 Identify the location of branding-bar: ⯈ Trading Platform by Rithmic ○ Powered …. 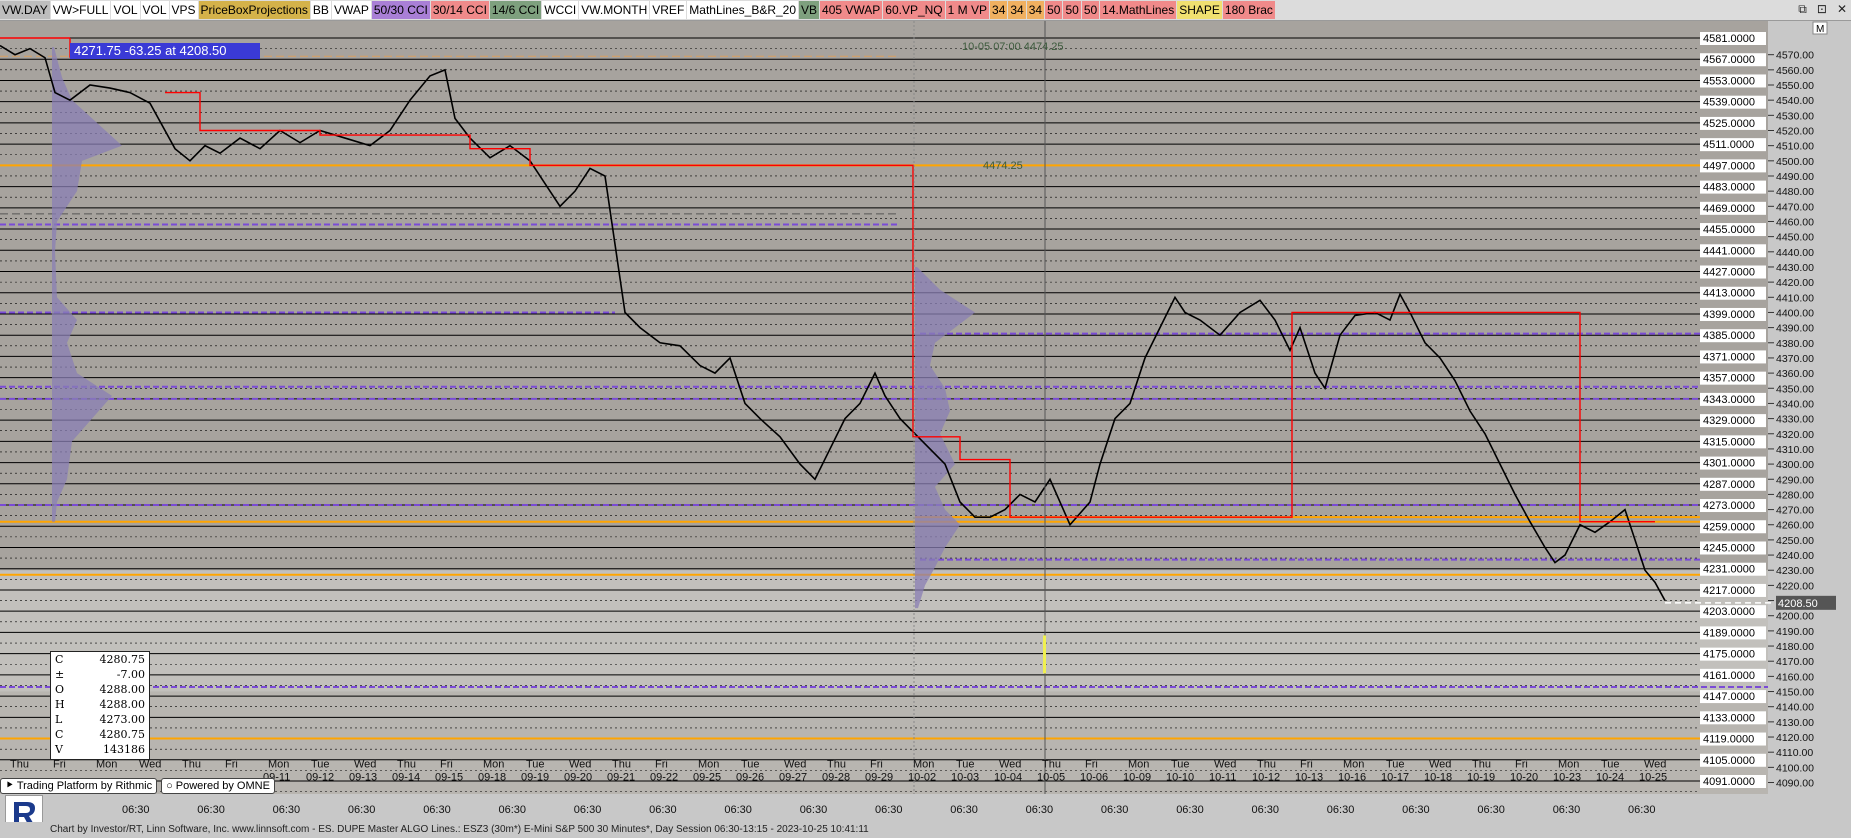
(139, 786).